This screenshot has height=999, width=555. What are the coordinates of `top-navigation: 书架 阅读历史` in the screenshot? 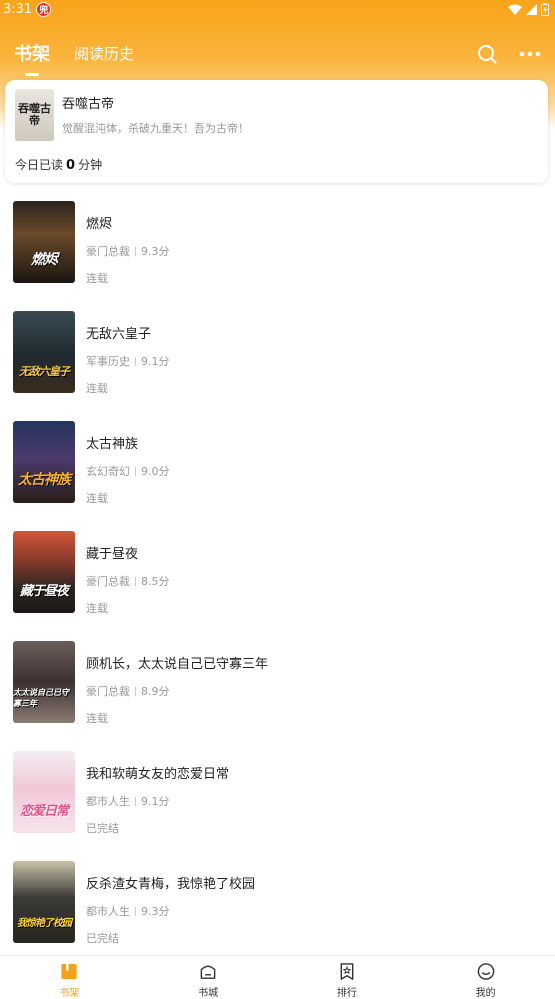 It's located at (277, 56).